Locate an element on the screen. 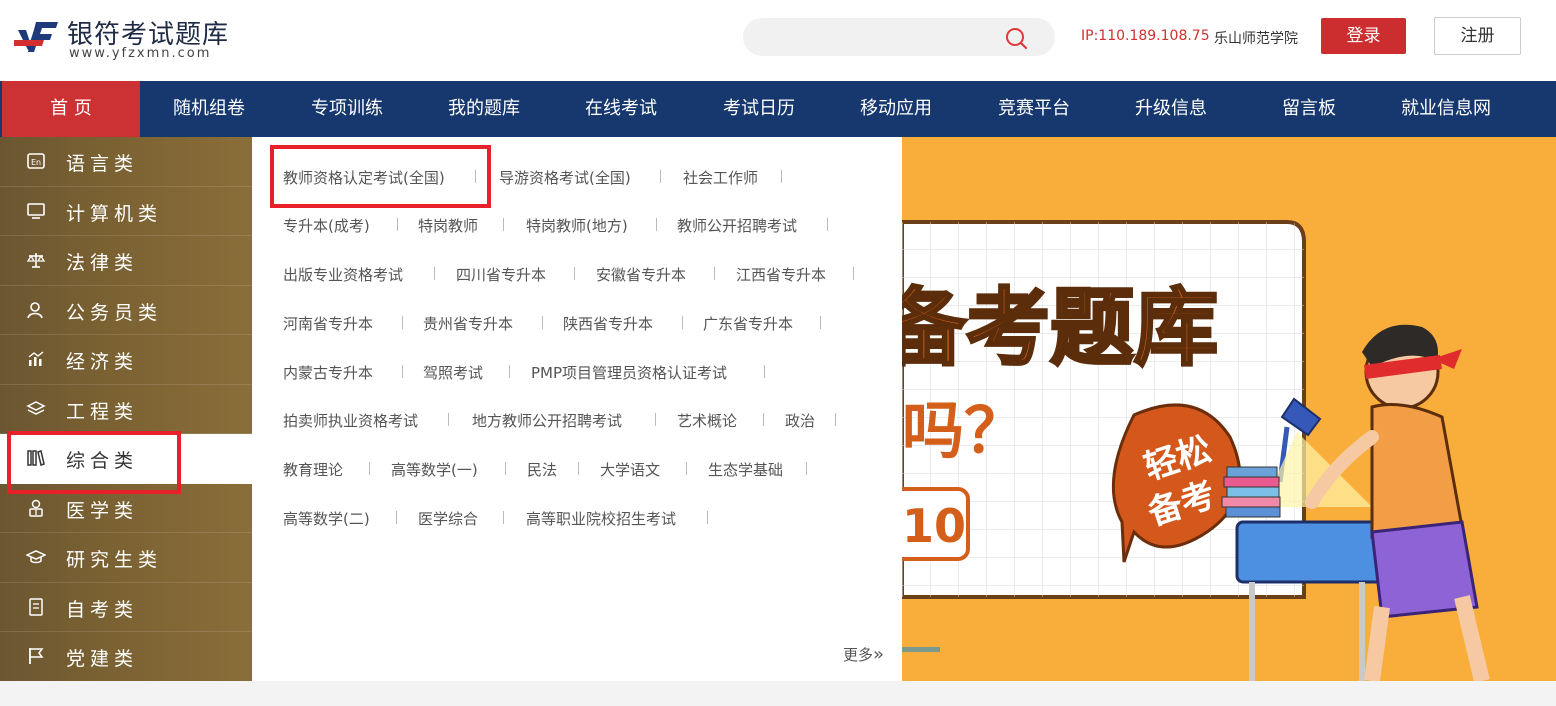  nav-item-competition: 竞赛平台 is located at coordinates (1034, 109).